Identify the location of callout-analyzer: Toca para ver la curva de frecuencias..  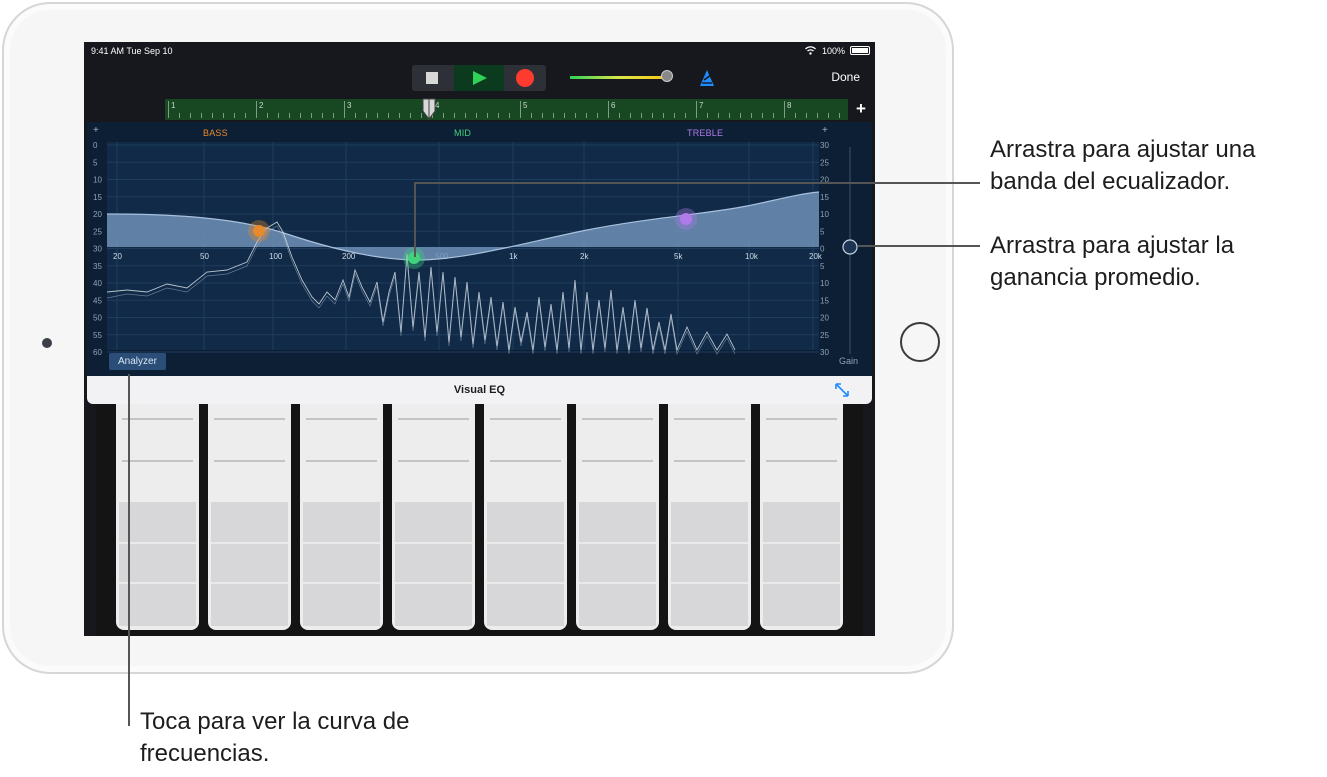
(275, 737).